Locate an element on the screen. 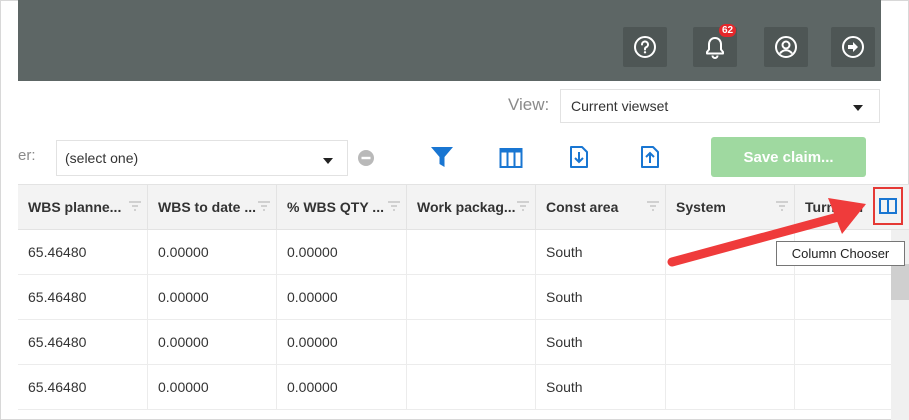 The height and width of the screenshot is (420, 909). notification-count-badge: 62 is located at coordinates (727, 30).